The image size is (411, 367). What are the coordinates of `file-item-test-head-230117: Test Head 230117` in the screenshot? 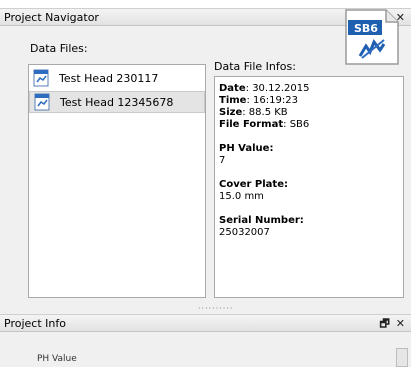 It's located at (117, 78).